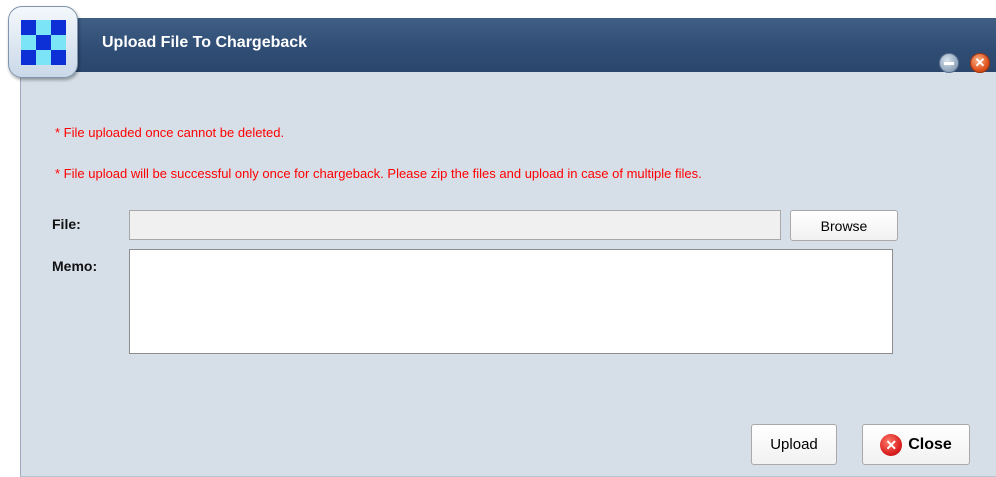  Describe the element at coordinates (75, 266) in the screenshot. I see `memo-label: Memo:` at that location.